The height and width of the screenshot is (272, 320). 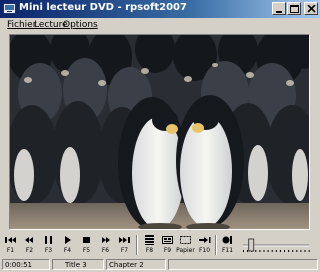 I want to click on status-title-field: Title 3, so click(x=78, y=264).